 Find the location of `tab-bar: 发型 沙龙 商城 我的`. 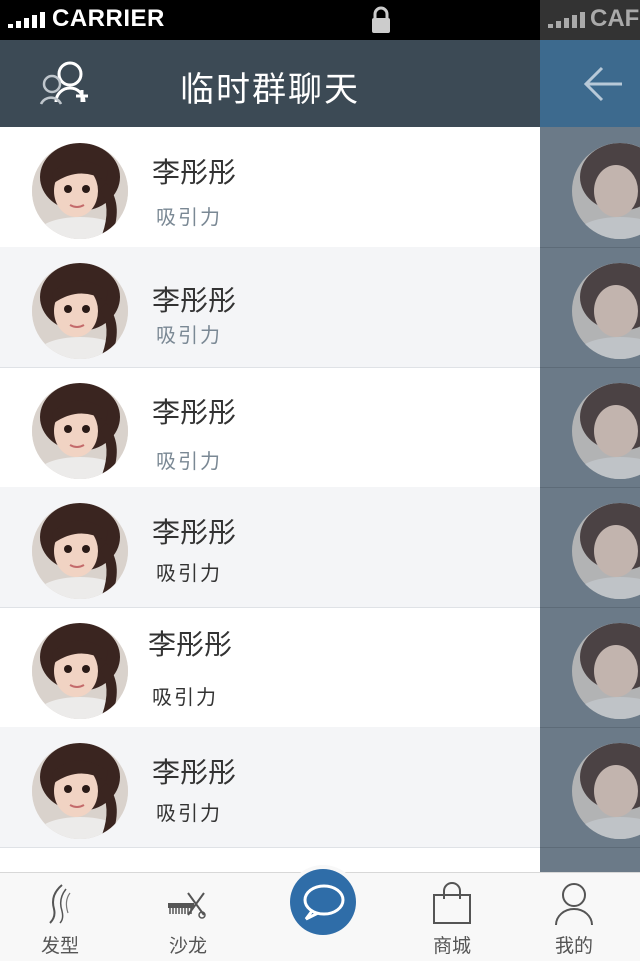

tab-bar: 发型 沙龙 商城 我的 is located at coordinates (320, 915).